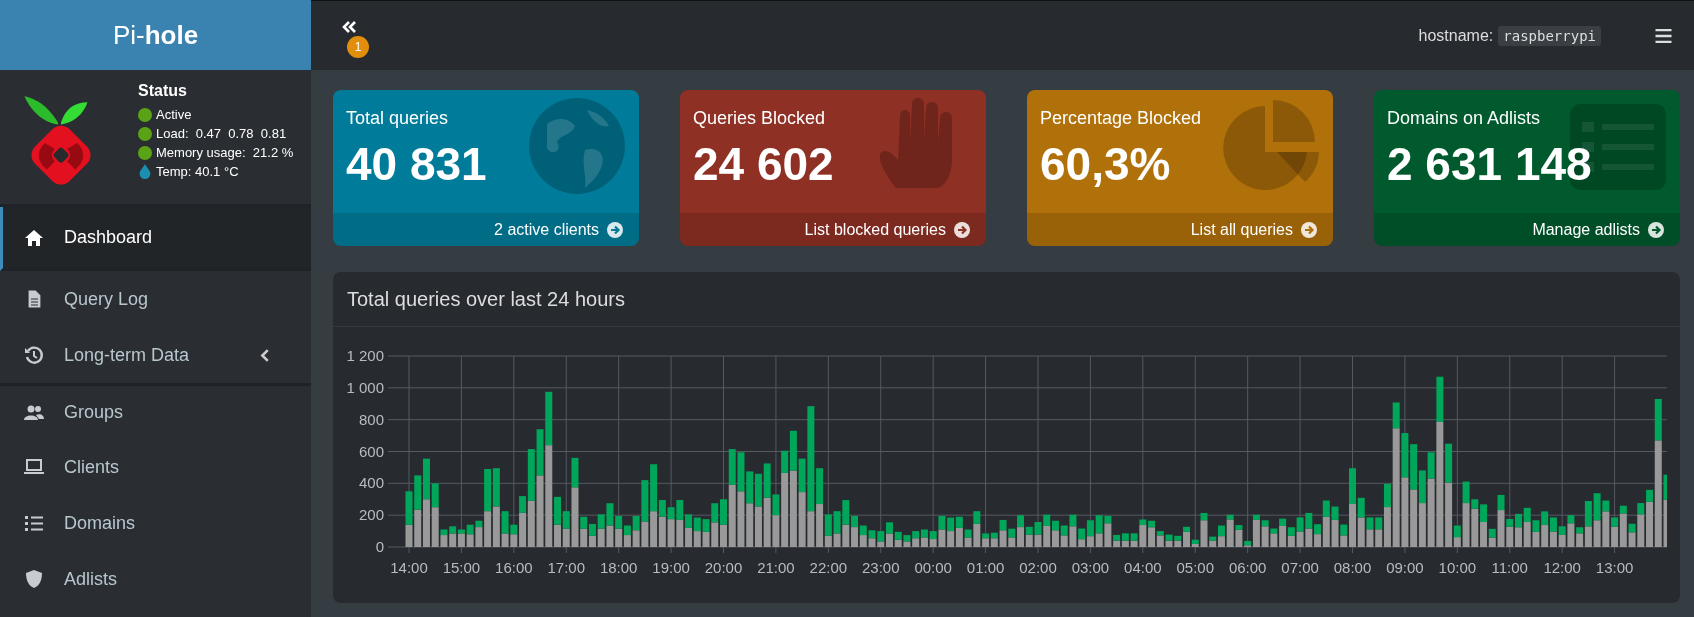  What do you see at coordinates (155, 299) in the screenshot?
I see `sidebar-item: Query Log` at bounding box center [155, 299].